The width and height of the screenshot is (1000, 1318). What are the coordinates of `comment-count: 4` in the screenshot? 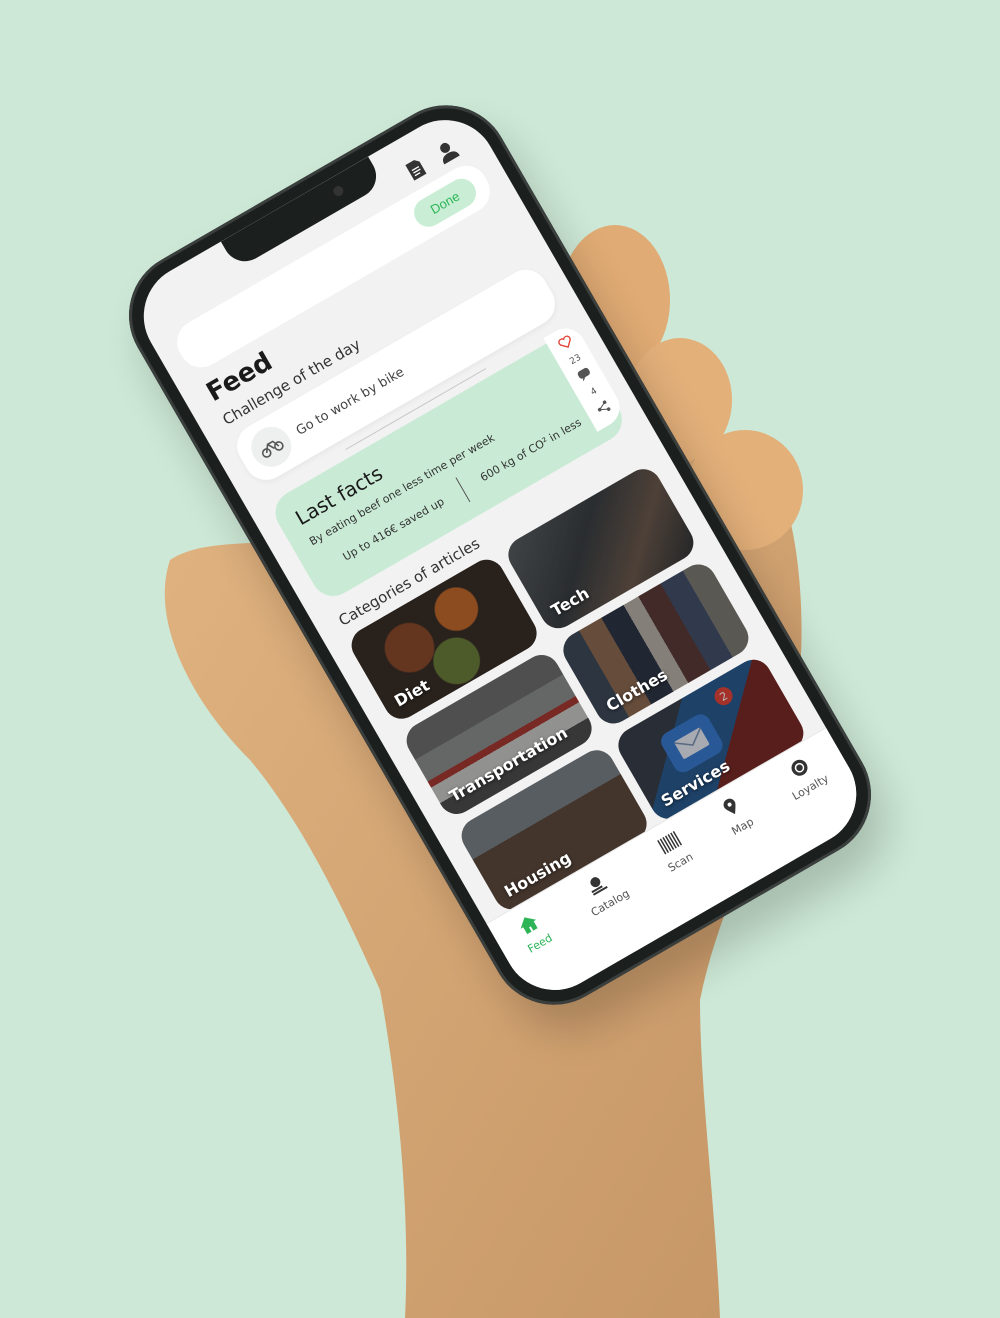 It's located at (594, 392).